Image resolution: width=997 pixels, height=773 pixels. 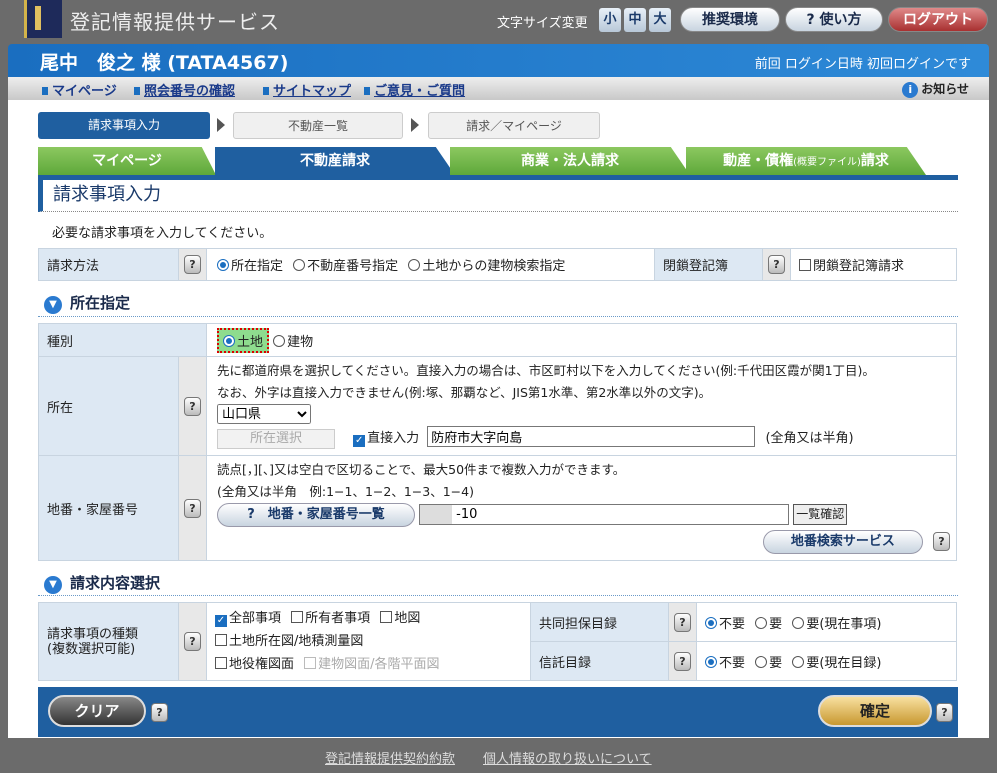 I want to click on confirm-button: 確定, so click(x=875, y=711).